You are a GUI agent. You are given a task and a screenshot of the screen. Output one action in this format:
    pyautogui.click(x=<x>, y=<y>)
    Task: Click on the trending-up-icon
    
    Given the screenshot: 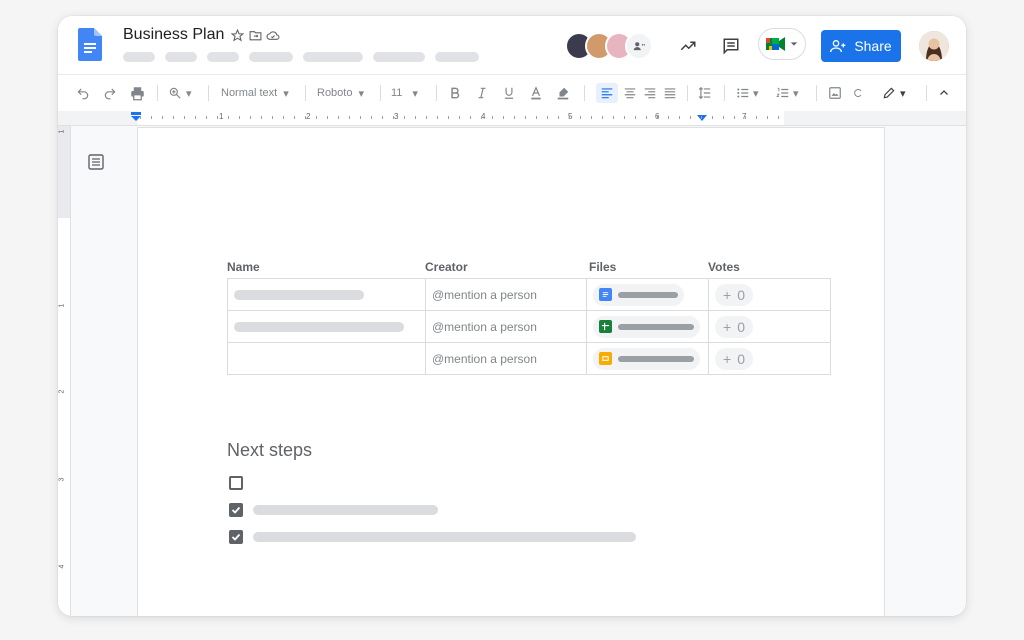 What is the action you would take?
    pyautogui.click(x=688, y=46)
    